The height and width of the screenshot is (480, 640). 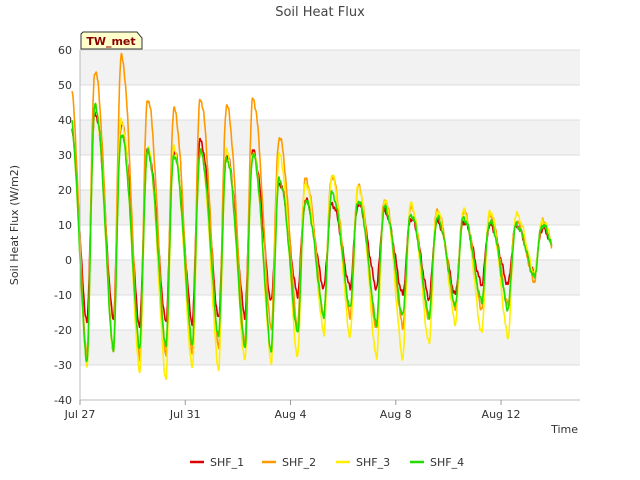 I want to click on y-axis-label: Soil Heat Flux (W/m2), so click(x=14, y=225).